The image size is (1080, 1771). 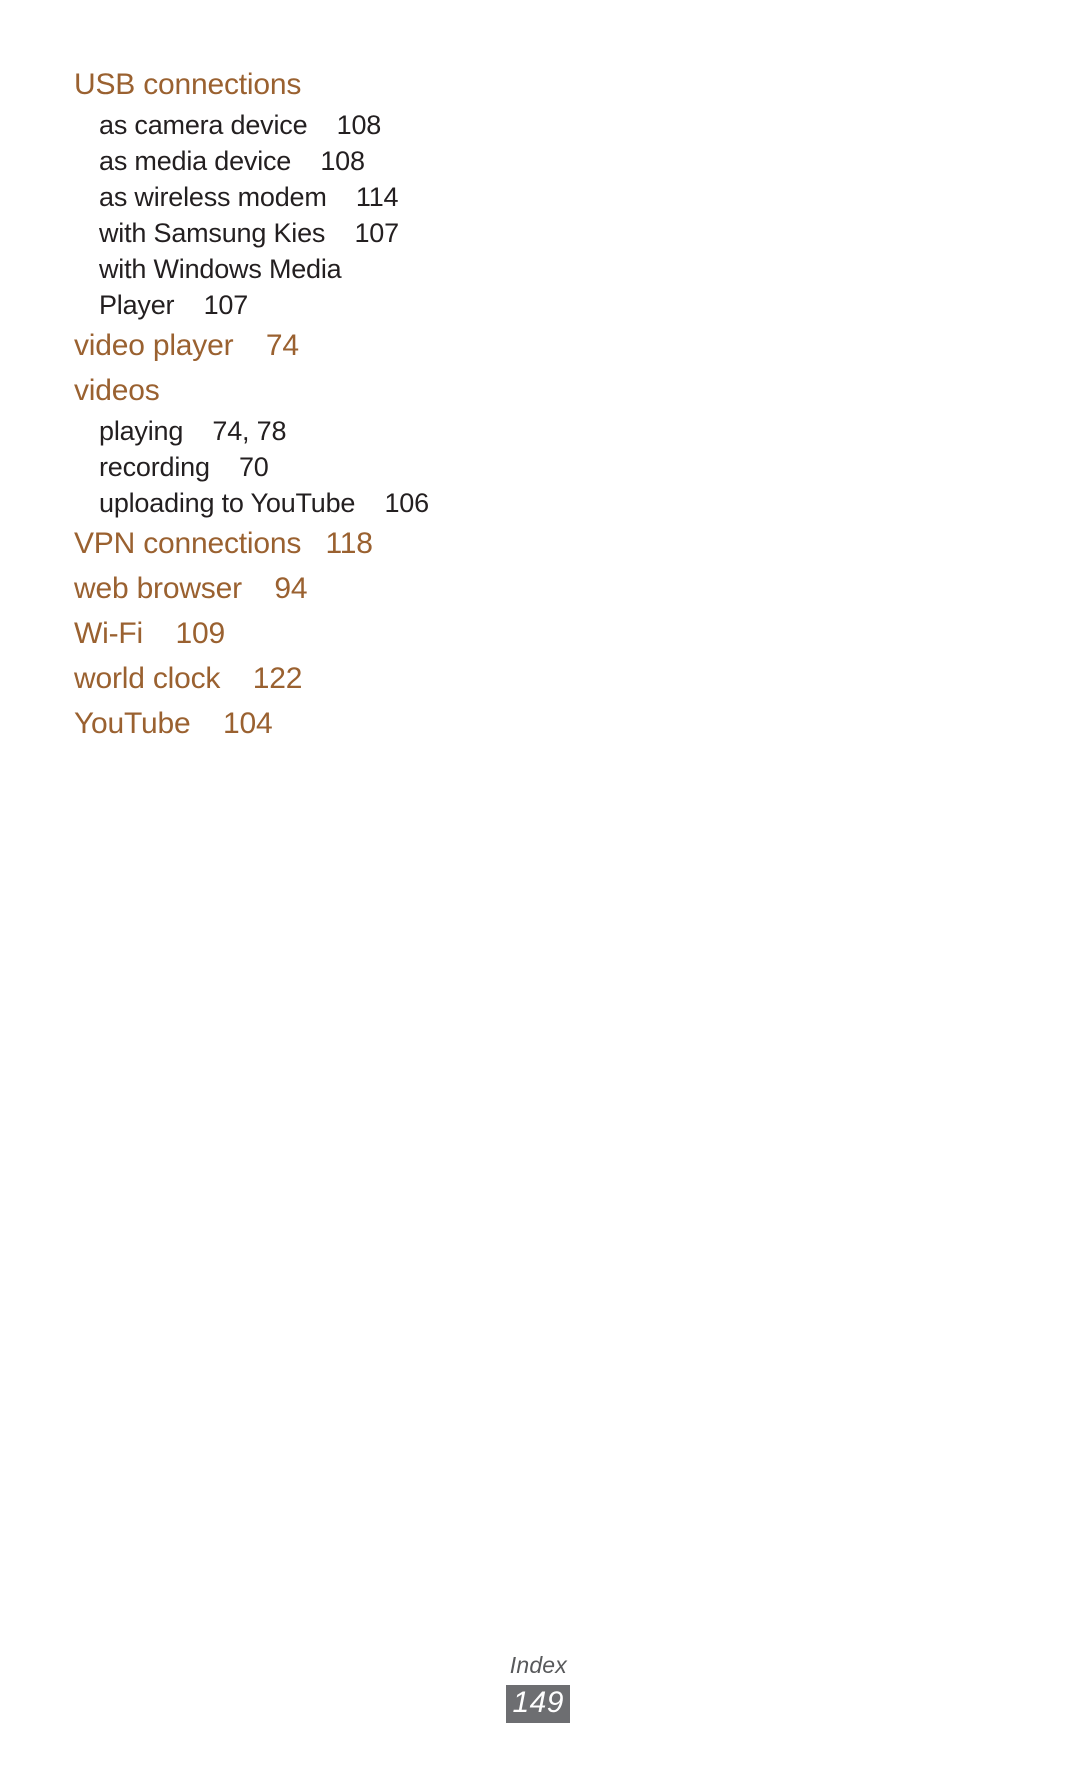 I want to click on index-page-number: 70, so click(x=253, y=467).